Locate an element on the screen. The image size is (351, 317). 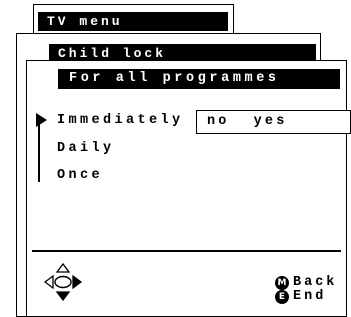
option-selector: no yes is located at coordinates (273, 122).